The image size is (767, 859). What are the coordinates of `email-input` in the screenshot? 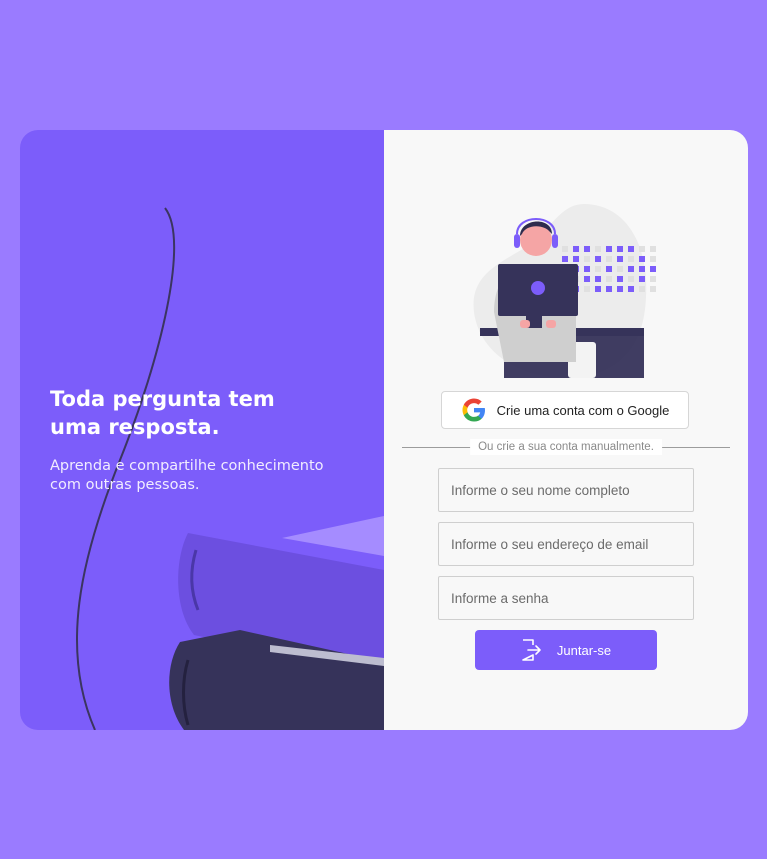 It's located at (566, 544).